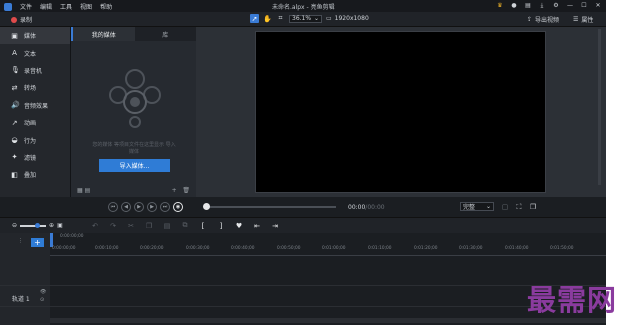 This screenshot has height=325, width=642. What do you see at coordinates (30, 141) in the screenshot?
I see `sidebar-item-label: 行为` at bounding box center [30, 141].